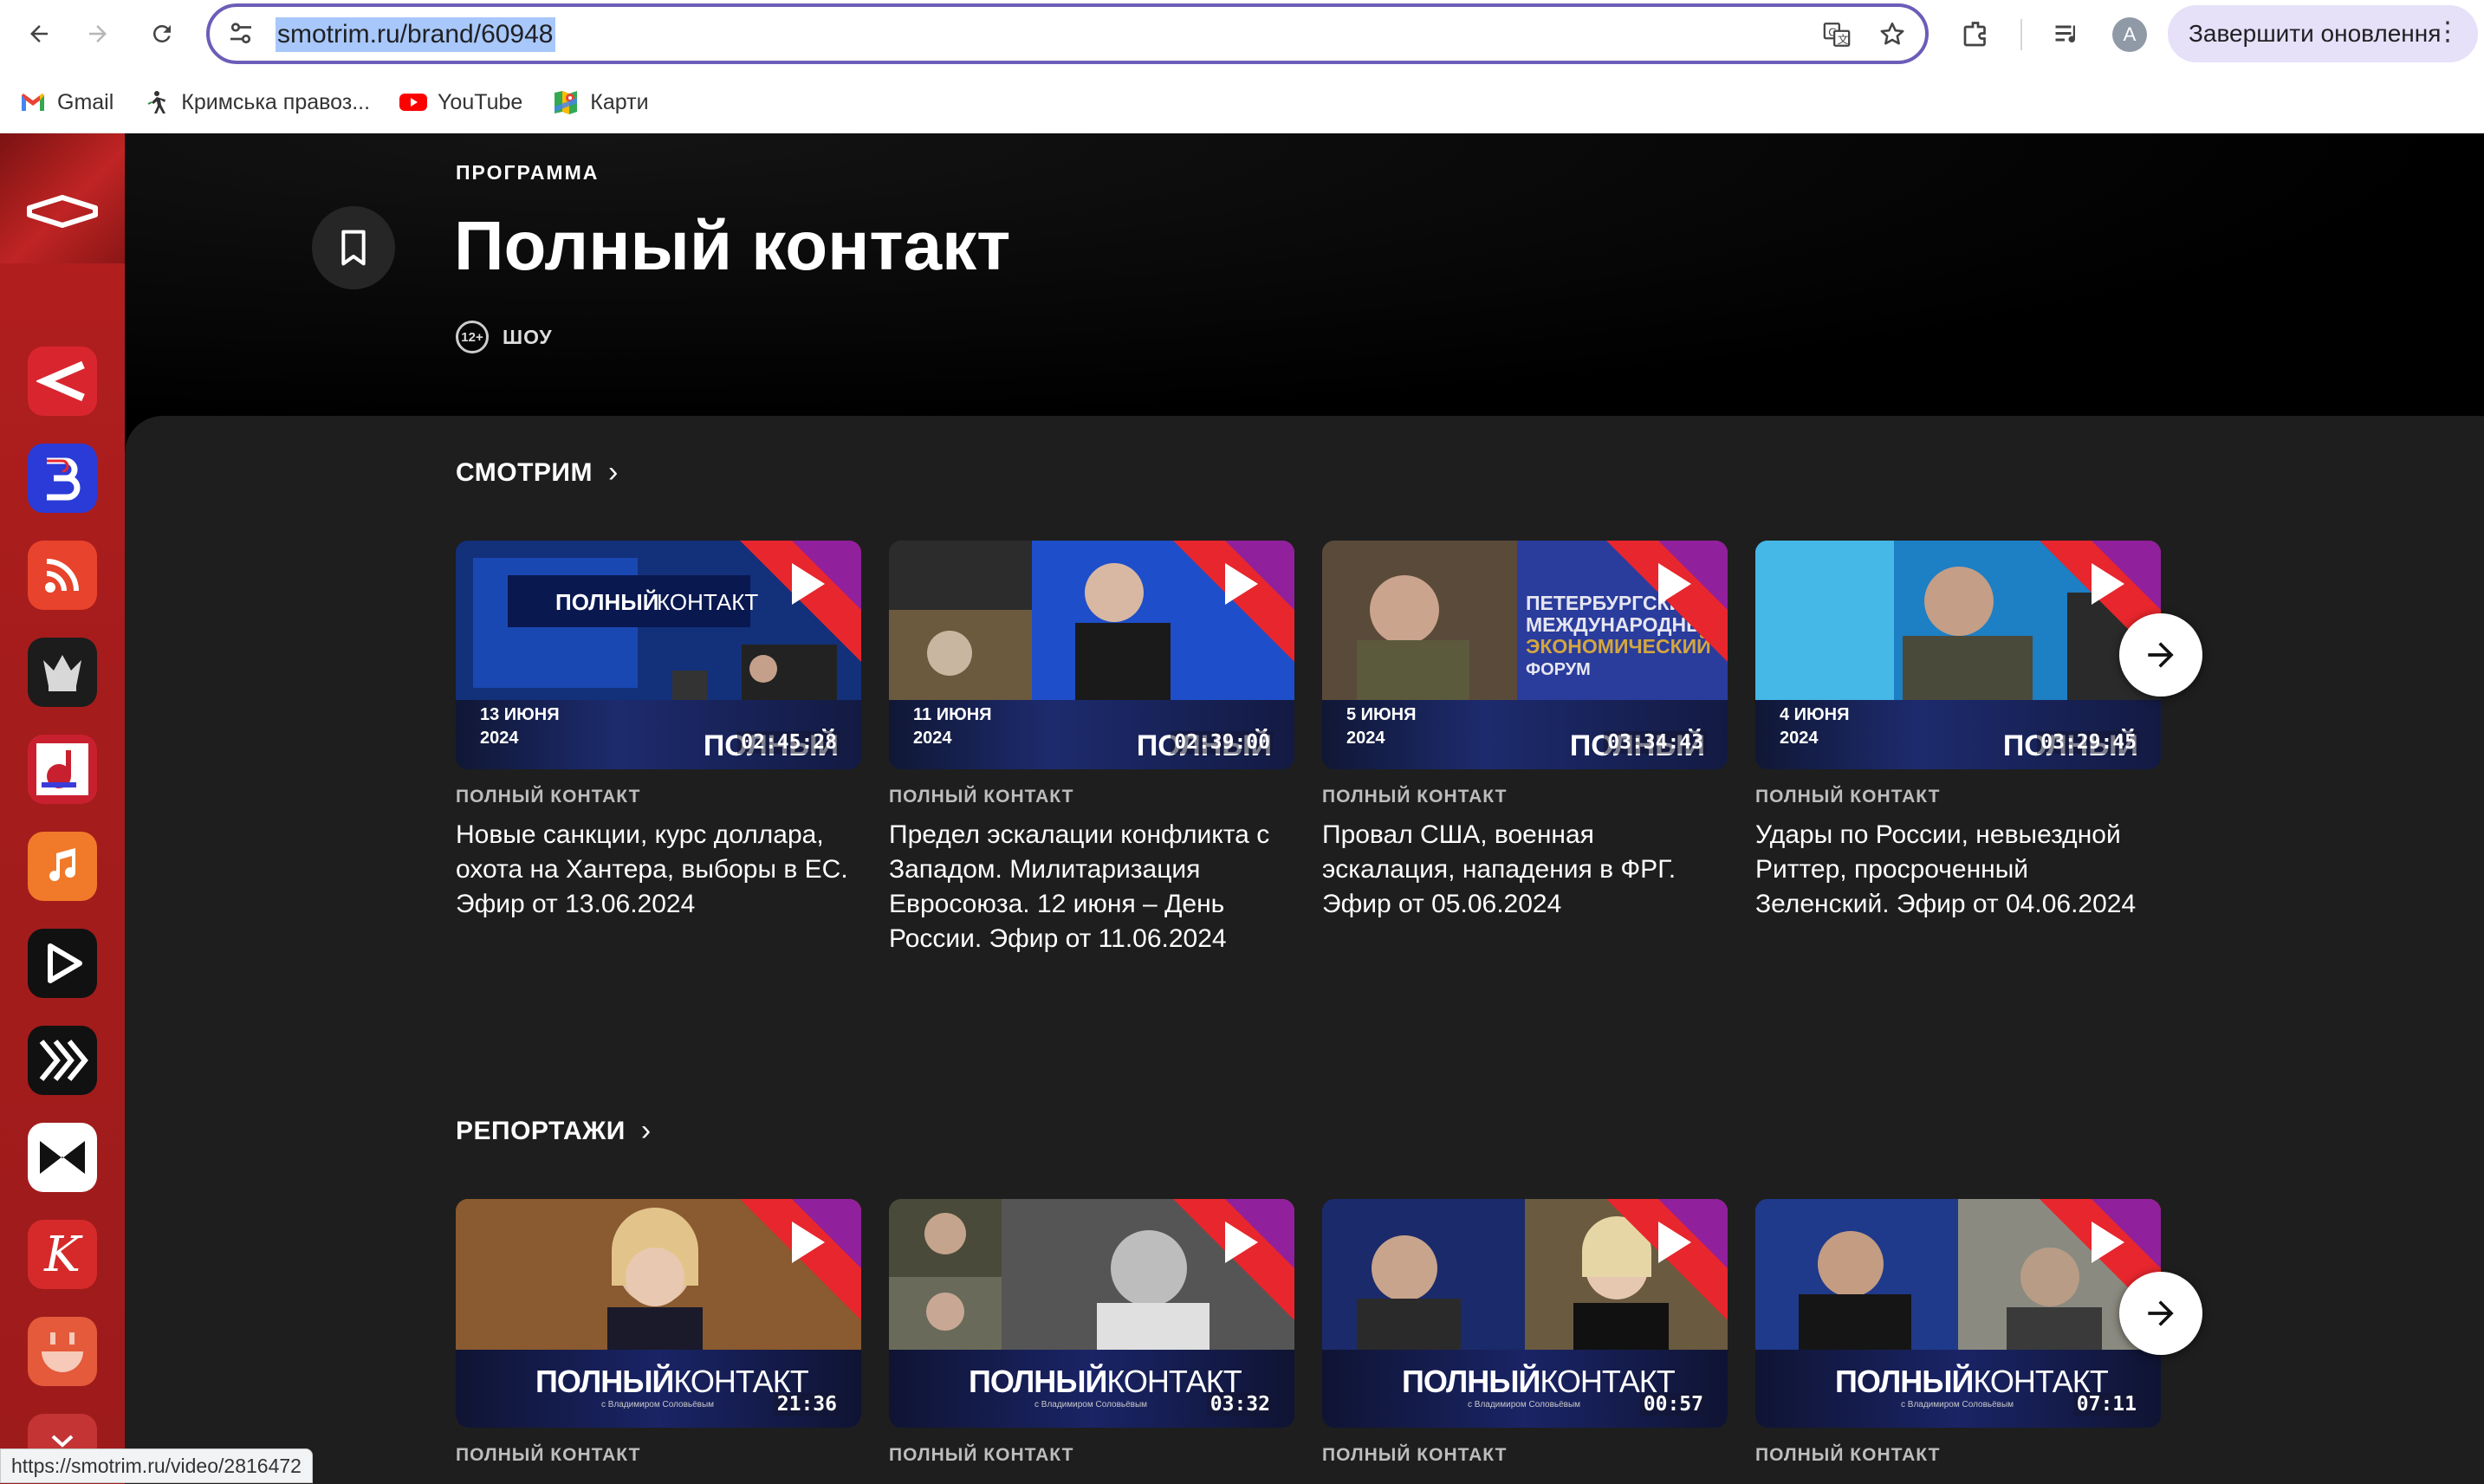 Image resolution: width=2484 pixels, height=1484 pixels. What do you see at coordinates (1844, 40) in the screenshot?
I see `svg-text: 文` at bounding box center [1844, 40].